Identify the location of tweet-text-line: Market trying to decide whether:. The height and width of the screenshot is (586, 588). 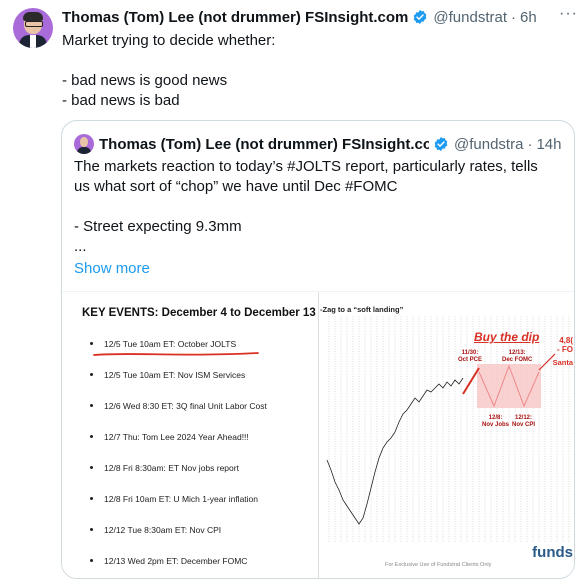
(169, 40).